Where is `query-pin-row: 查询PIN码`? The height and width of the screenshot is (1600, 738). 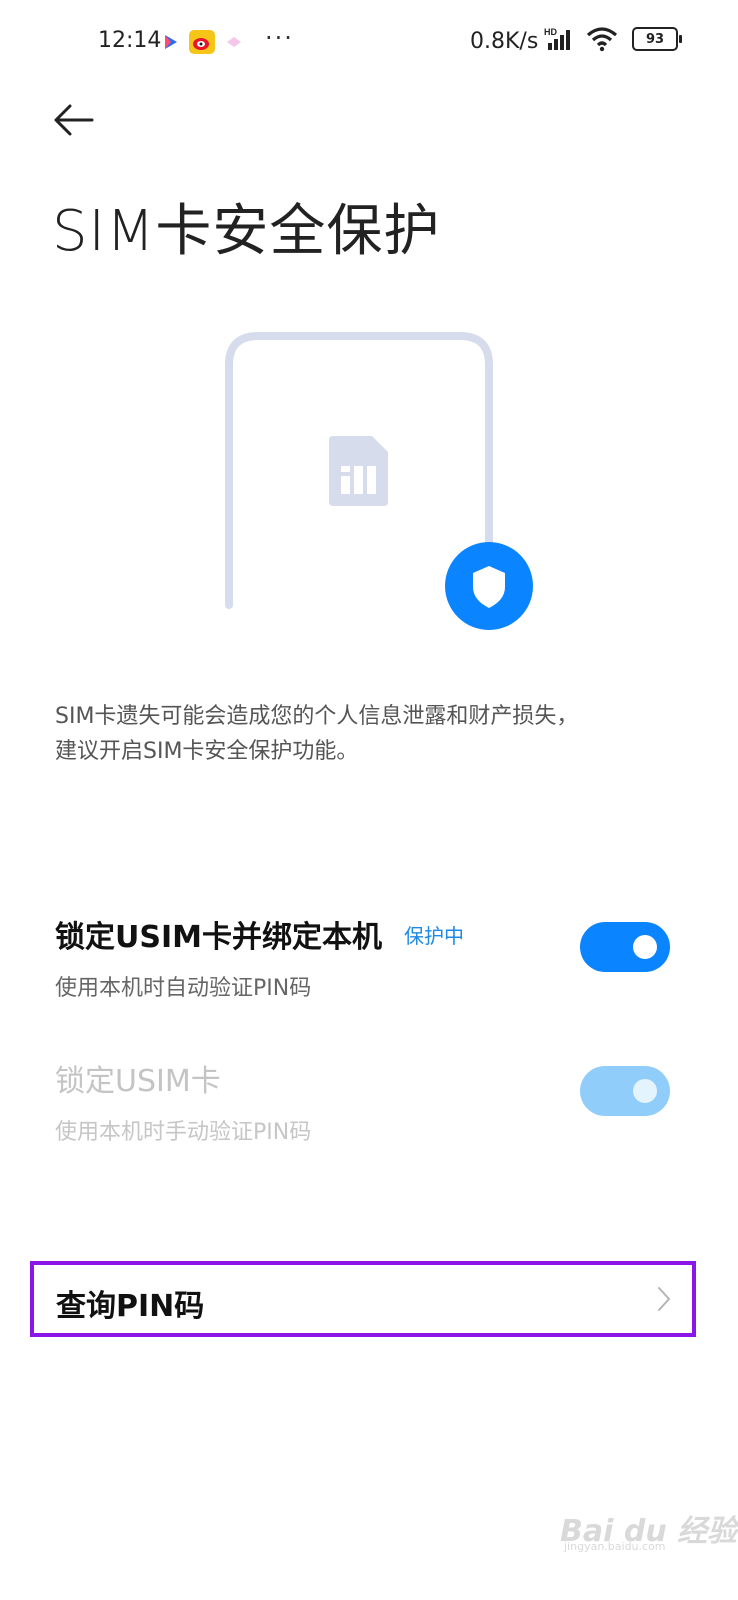 query-pin-row: 查询PIN码 is located at coordinates (363, 1299).